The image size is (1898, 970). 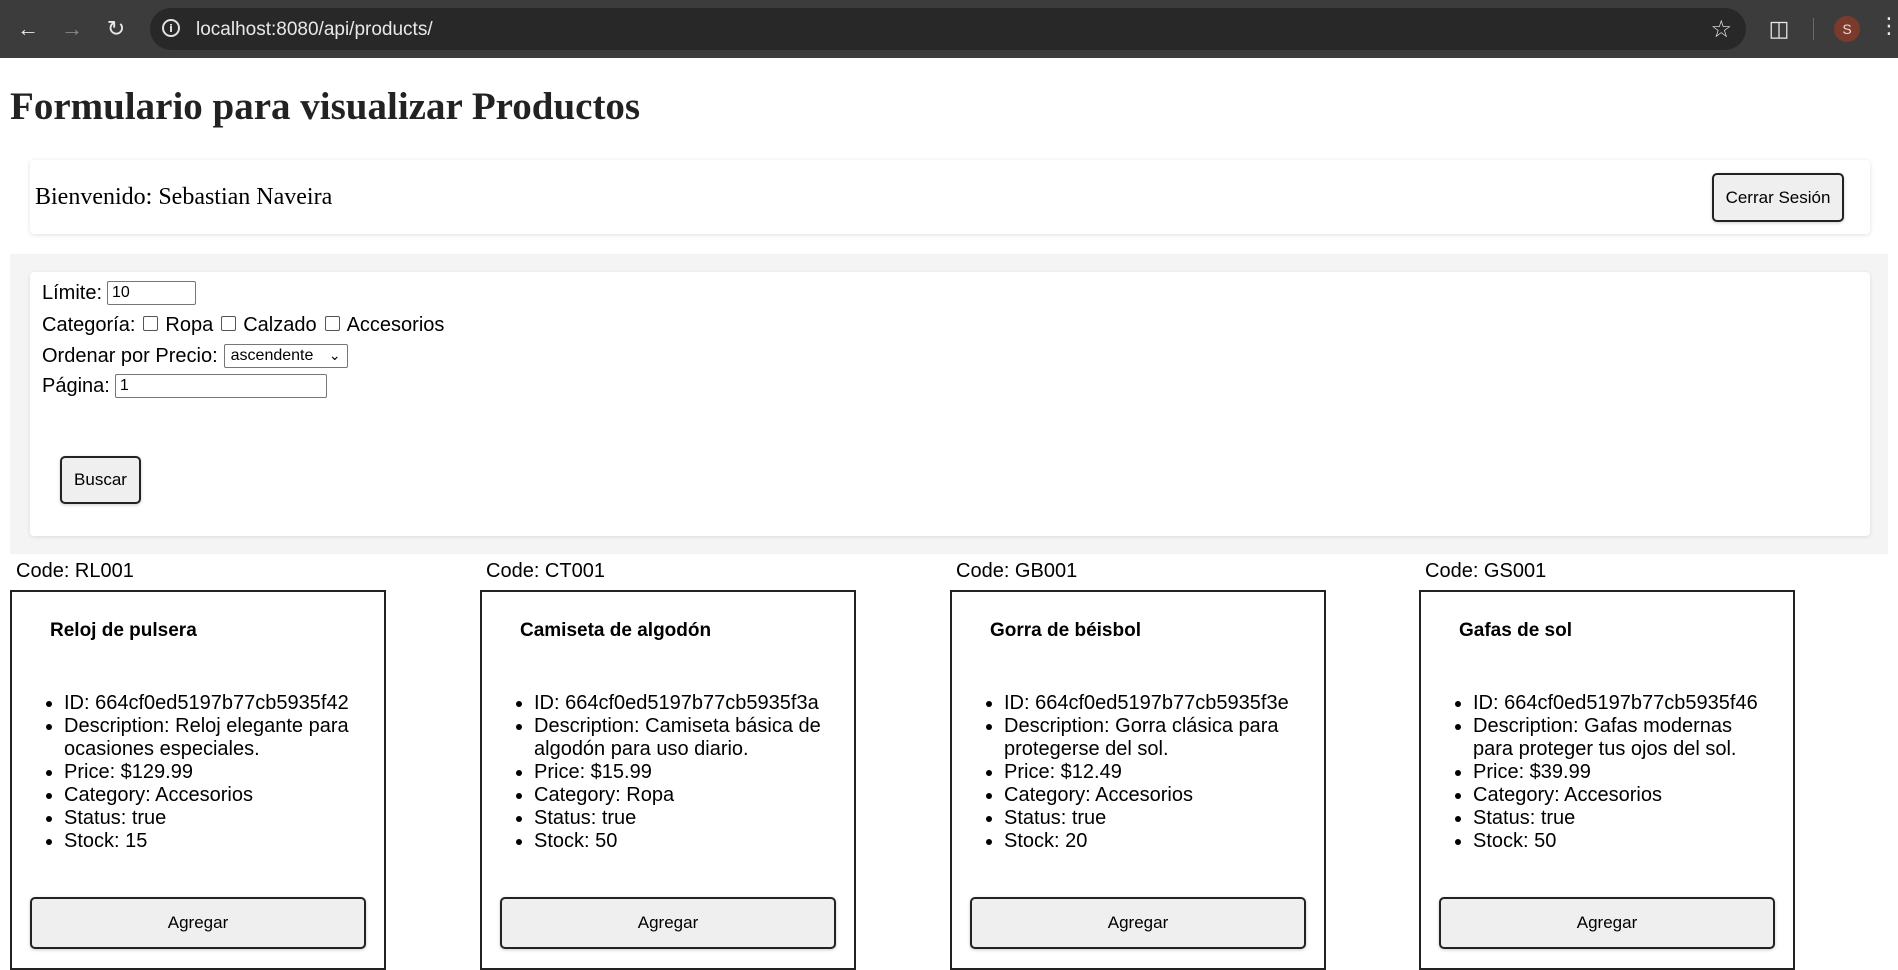 I want to click on chevron-down-icon: ⌄, so click(x=334, y=356).